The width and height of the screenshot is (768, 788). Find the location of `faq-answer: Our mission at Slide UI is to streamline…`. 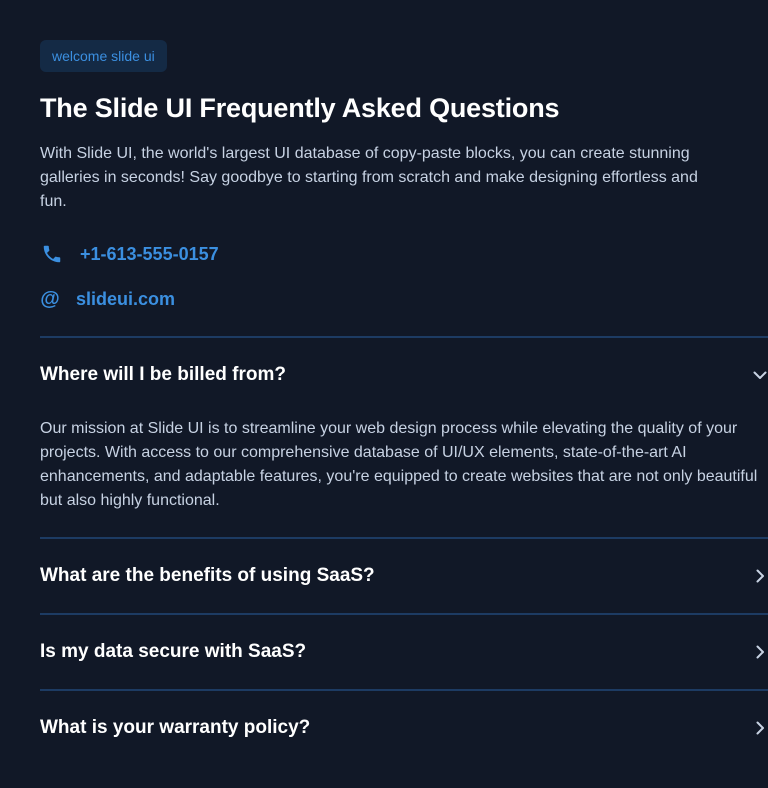

faq-answer: Our mission at Slide UI is to streamline… is located at coordinates (399, 464).